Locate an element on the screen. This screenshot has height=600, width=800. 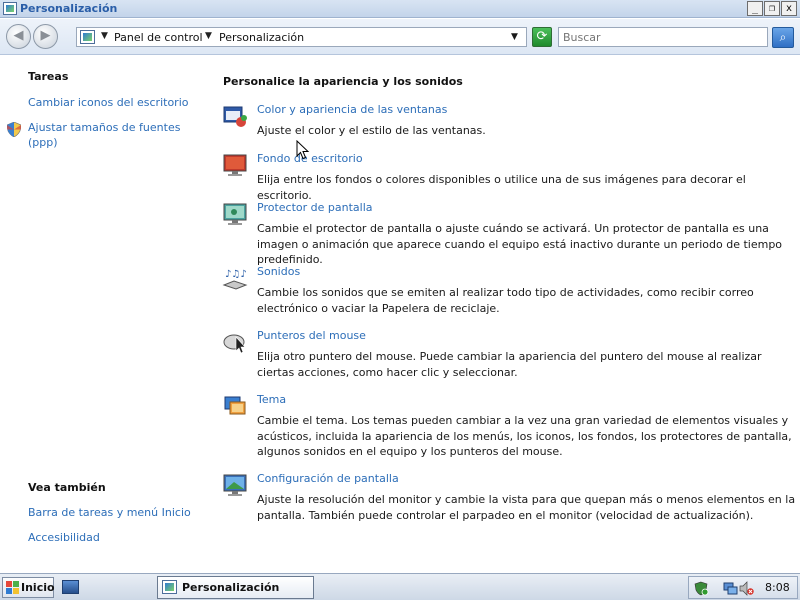
refresh-button: ⟳ is located at coordinates (542, 37).